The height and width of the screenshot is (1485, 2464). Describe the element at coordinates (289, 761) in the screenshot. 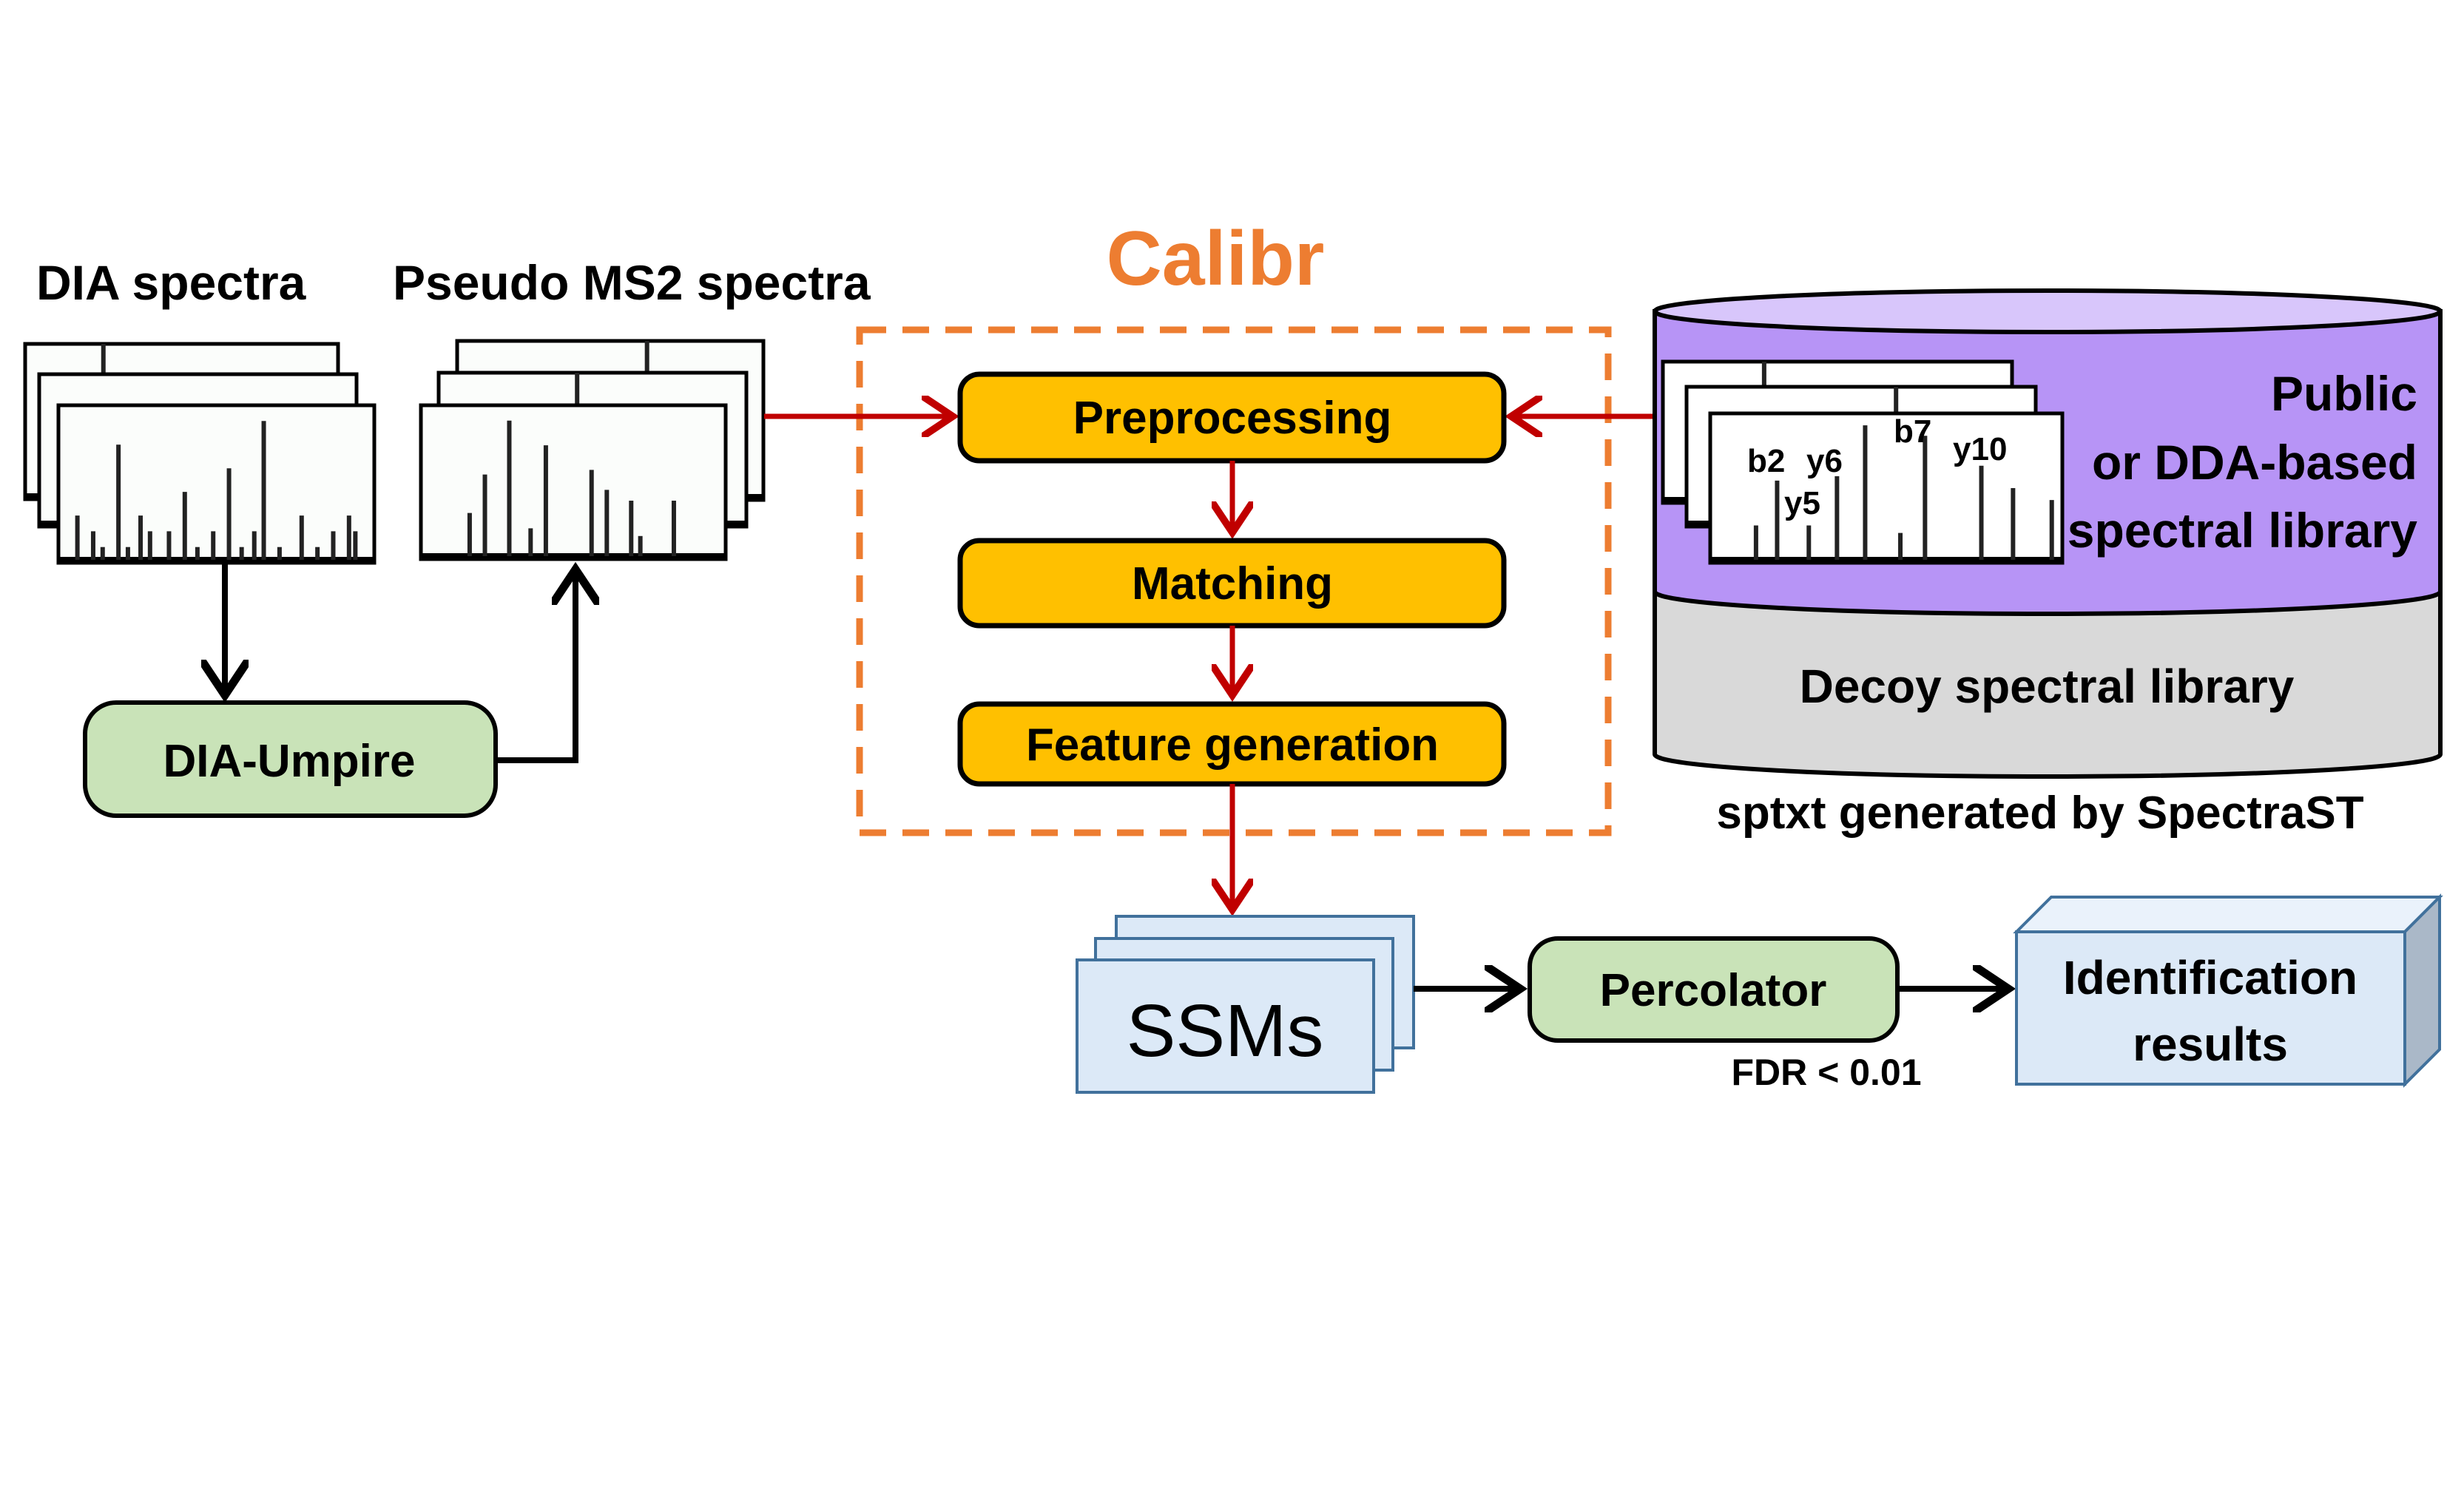

I see `dia-umpire-label: DIA-Umpire` at that location.